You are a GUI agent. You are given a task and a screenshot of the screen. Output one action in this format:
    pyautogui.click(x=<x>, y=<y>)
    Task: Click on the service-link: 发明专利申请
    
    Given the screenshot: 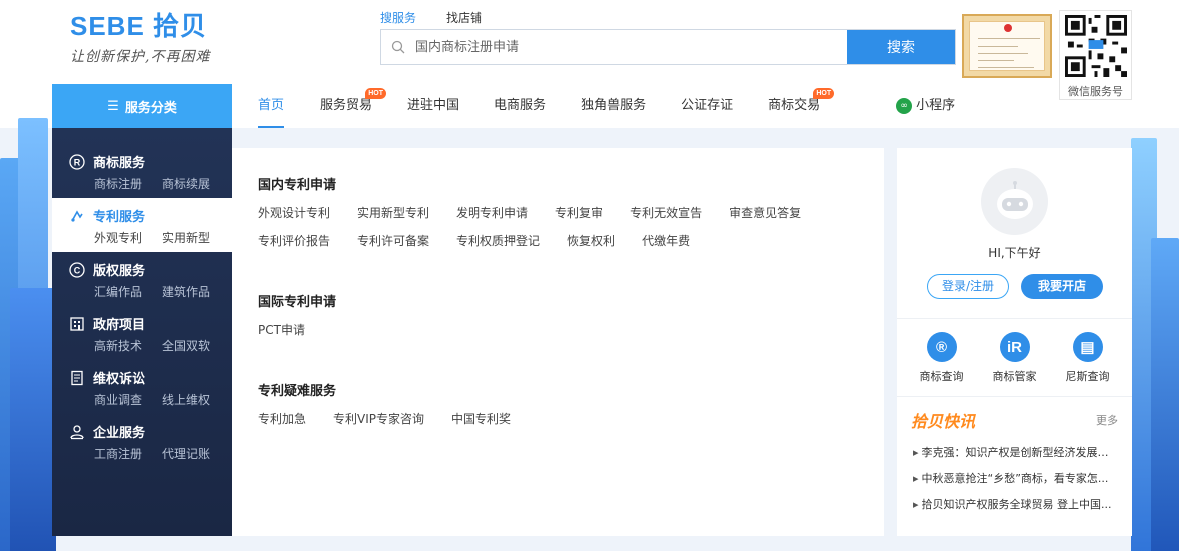 What is the action you would take?
    pyautogui.click(x=492, y=213)
    